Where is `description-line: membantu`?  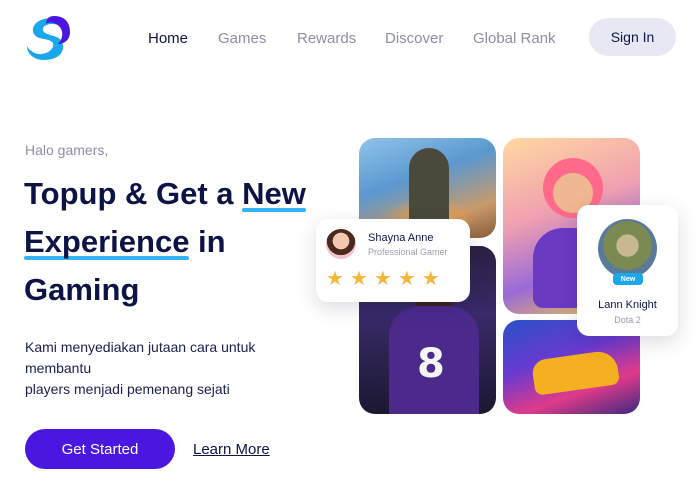
description-line: membantu is located at coordinates (58, 368).